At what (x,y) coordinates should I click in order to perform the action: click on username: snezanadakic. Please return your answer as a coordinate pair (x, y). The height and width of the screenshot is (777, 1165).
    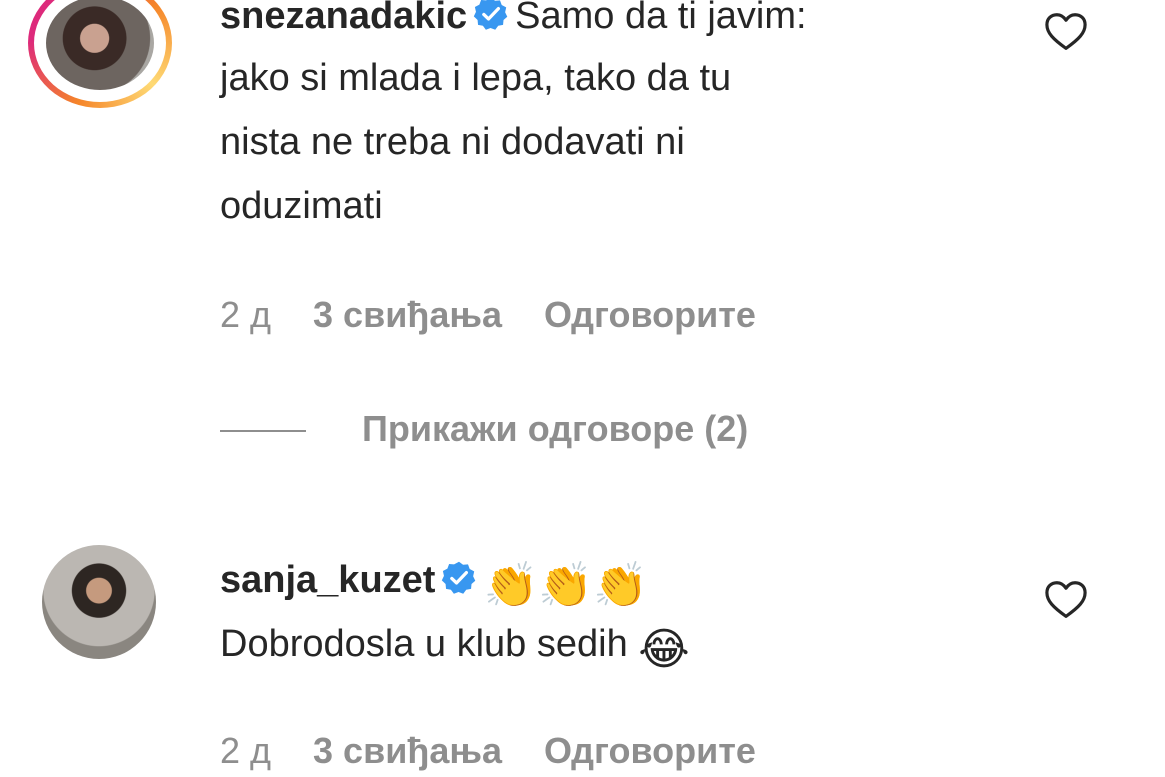
    Looking at the image, I should click on (343, 18).